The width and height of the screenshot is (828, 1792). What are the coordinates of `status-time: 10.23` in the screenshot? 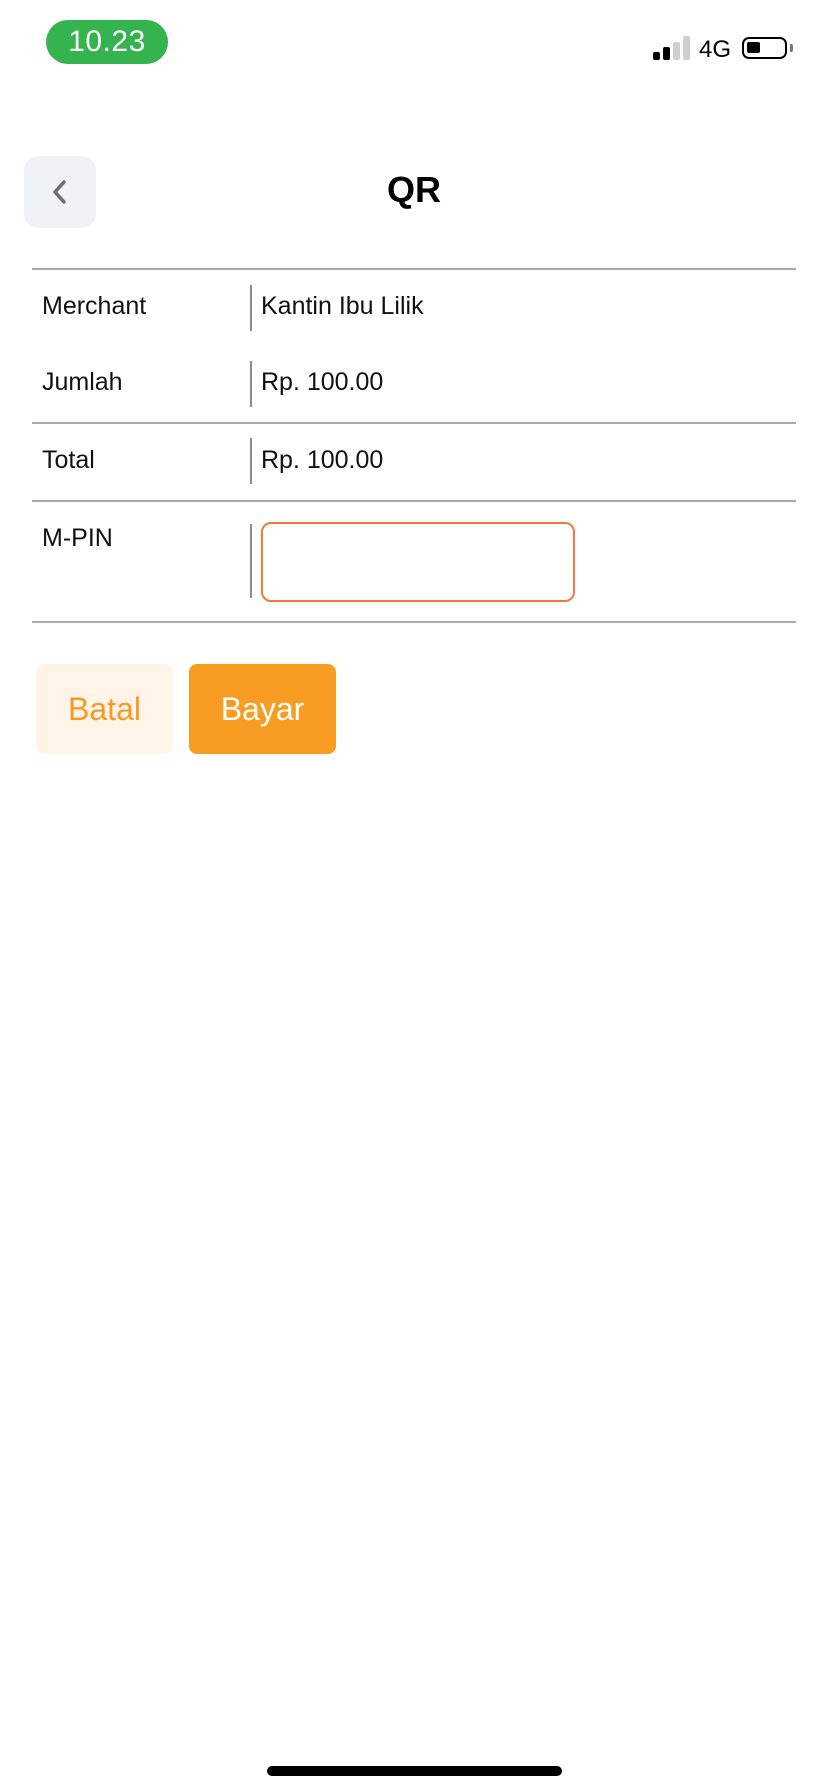 It's located at (107, 42).